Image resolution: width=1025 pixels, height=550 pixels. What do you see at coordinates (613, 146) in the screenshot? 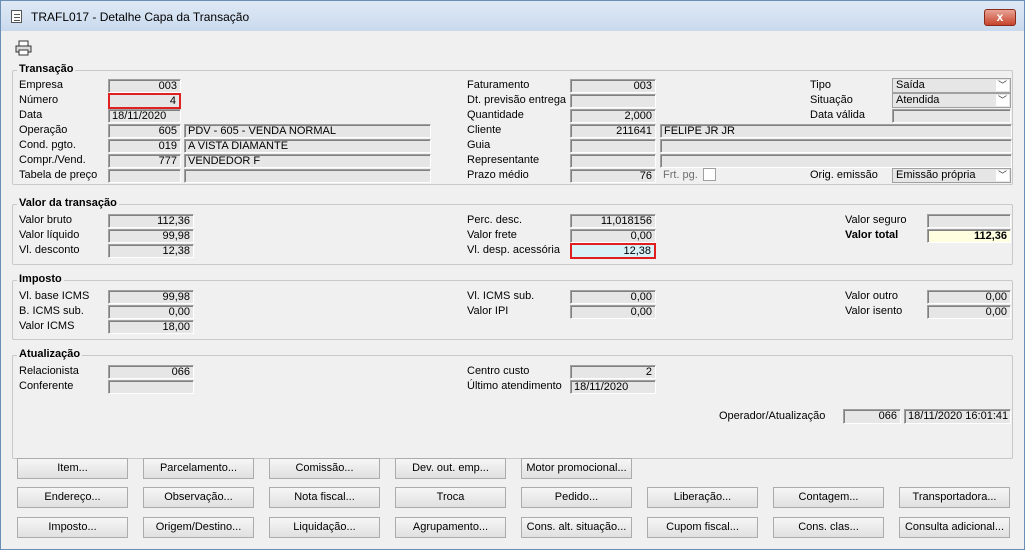
I see `guia-code` at bounding box center [613, 146].